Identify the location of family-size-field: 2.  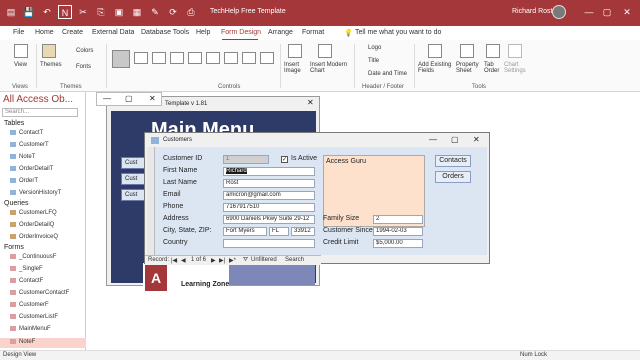
(398, 219).